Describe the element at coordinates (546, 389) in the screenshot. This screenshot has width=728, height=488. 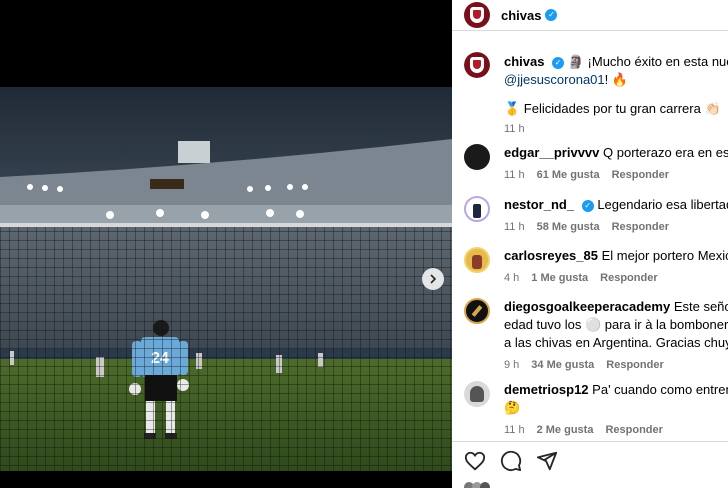
I see `comment-username: demetriosp12` at that location.